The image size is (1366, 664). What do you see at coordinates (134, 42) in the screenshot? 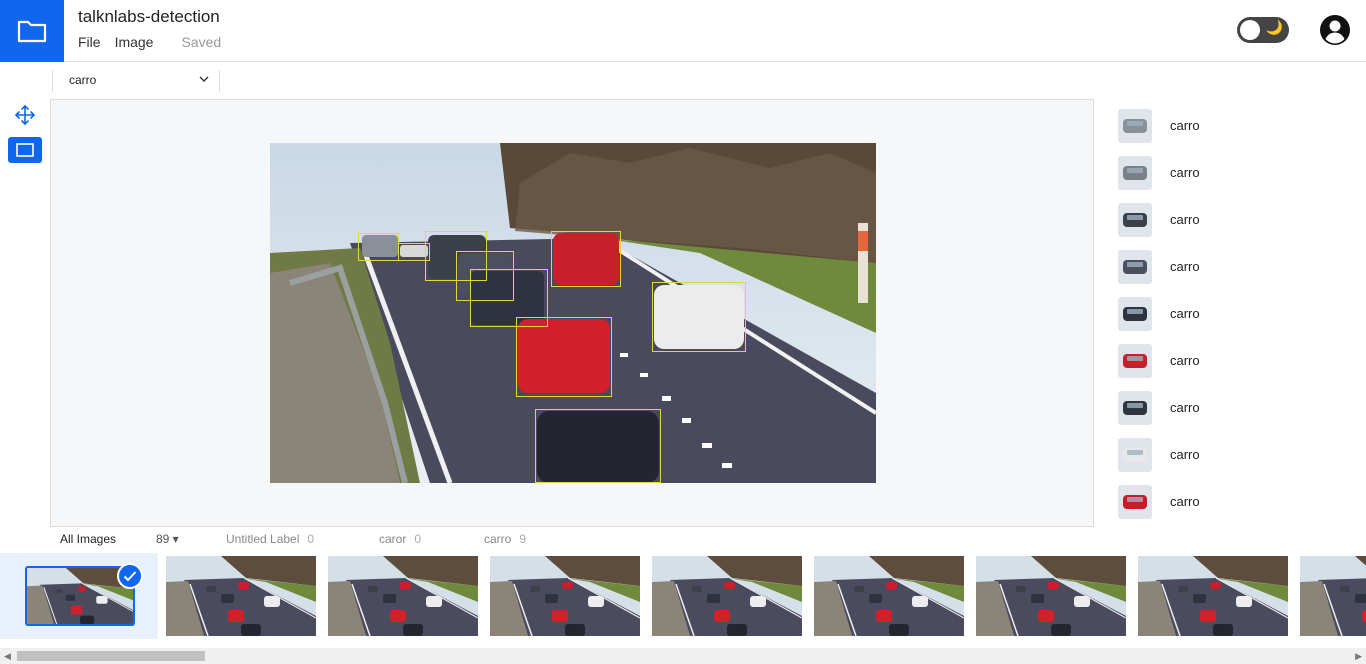
I see `menu-image: Image` at bounding box center [134, 42].